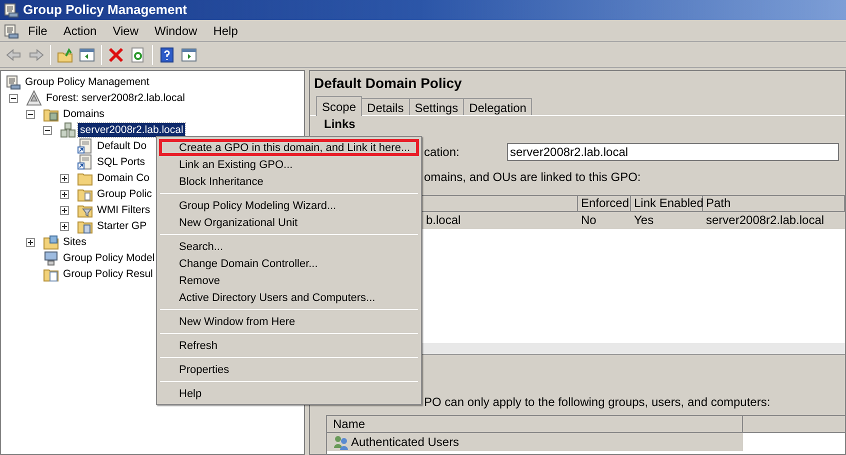 This screenshot has width=846, height=455. What do you see at coordinates (87, 82) in the screenshot?
I see `tree-item: Group Policy Management` at bounding box center [87, 82].